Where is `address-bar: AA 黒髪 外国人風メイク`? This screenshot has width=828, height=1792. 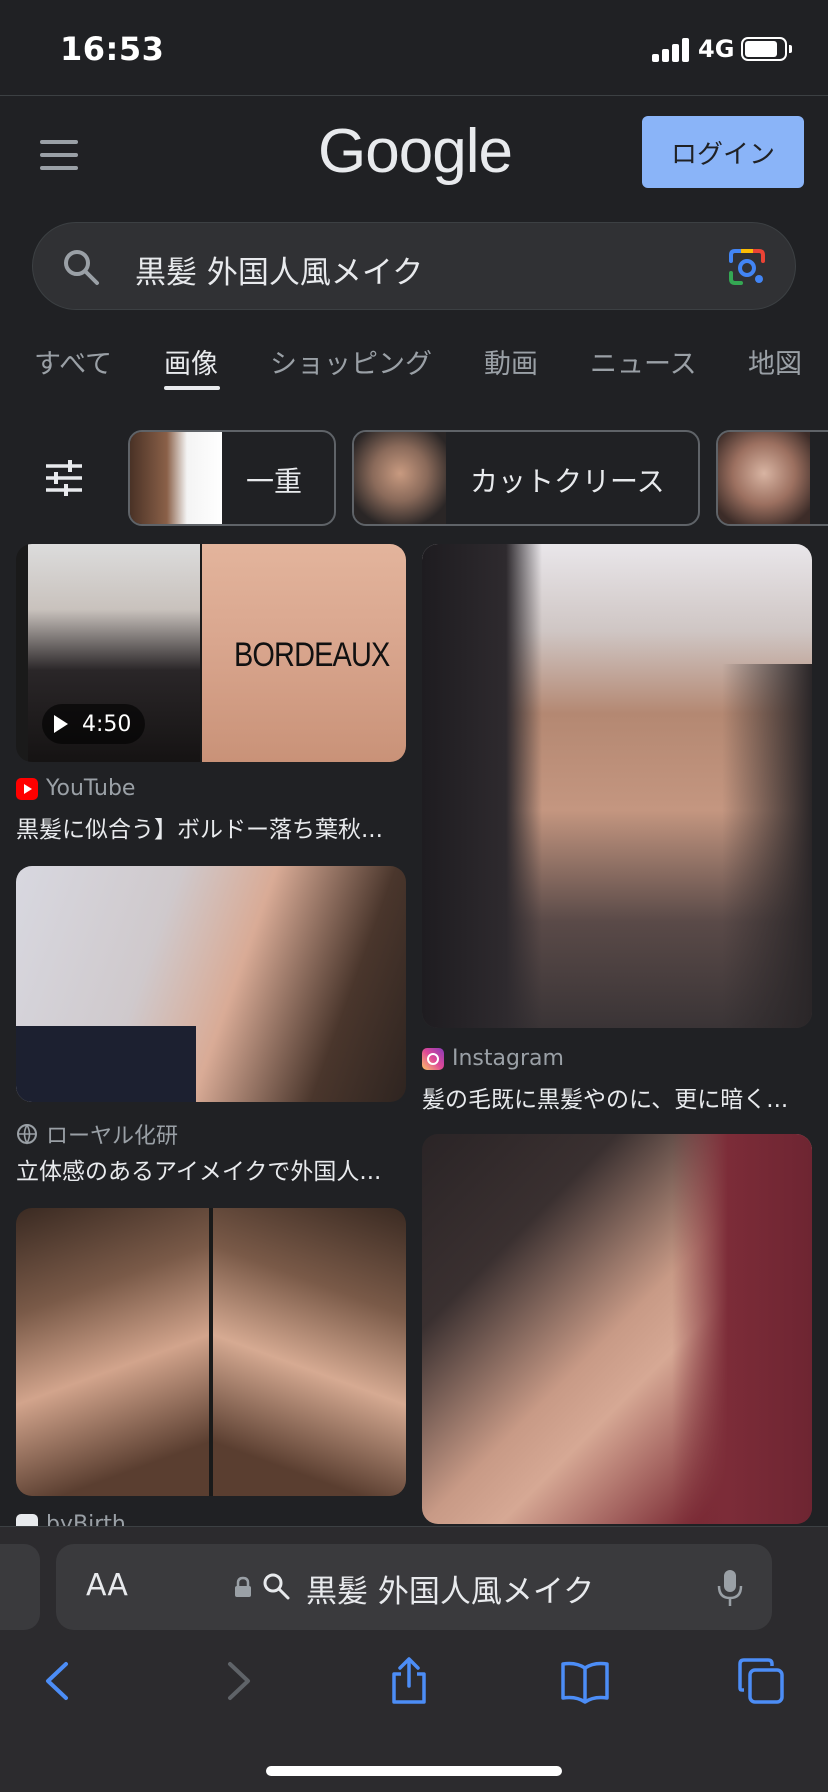
address-bar: AA 黒髪 外国人風メイク is located at coordinates (414, 1587).